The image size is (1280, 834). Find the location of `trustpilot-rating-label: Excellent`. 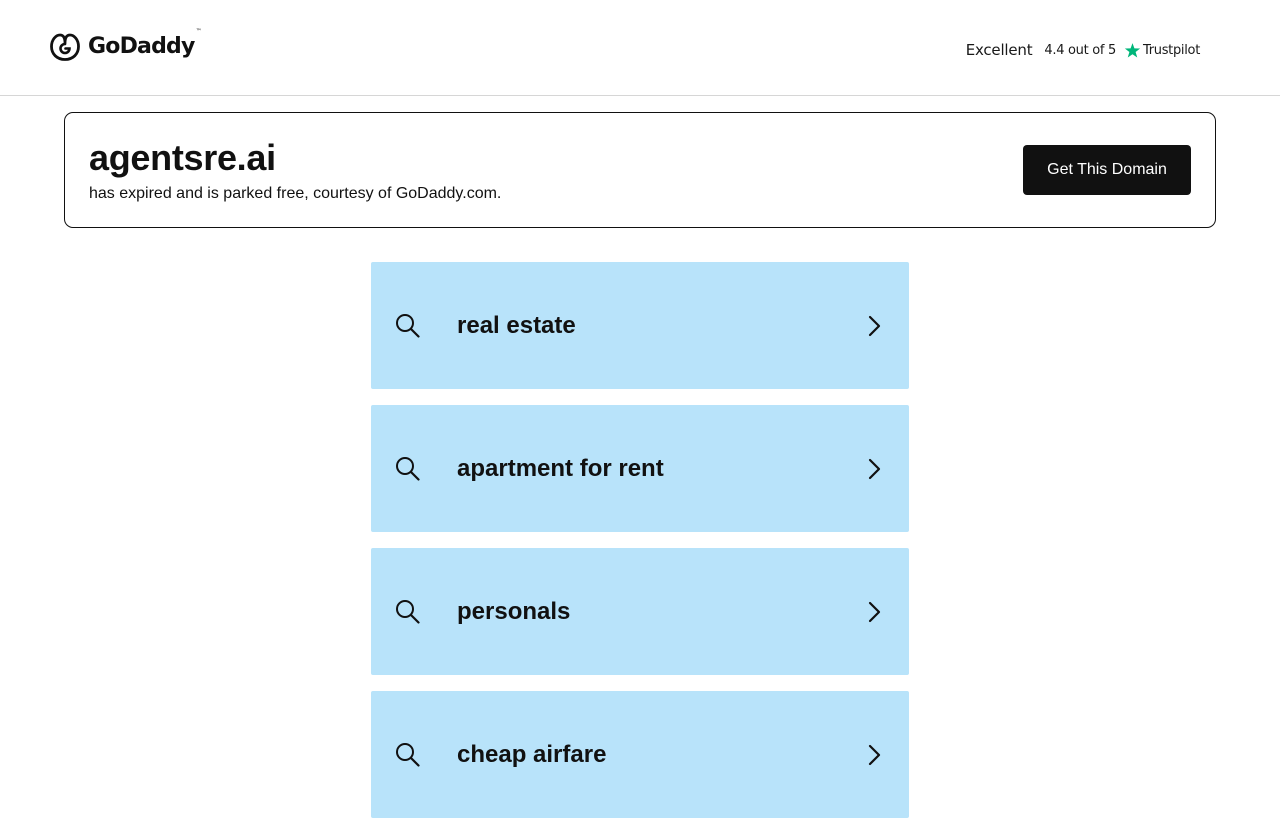

trustpilot-rating-label: Excellent is located at coordinates (999, 50).